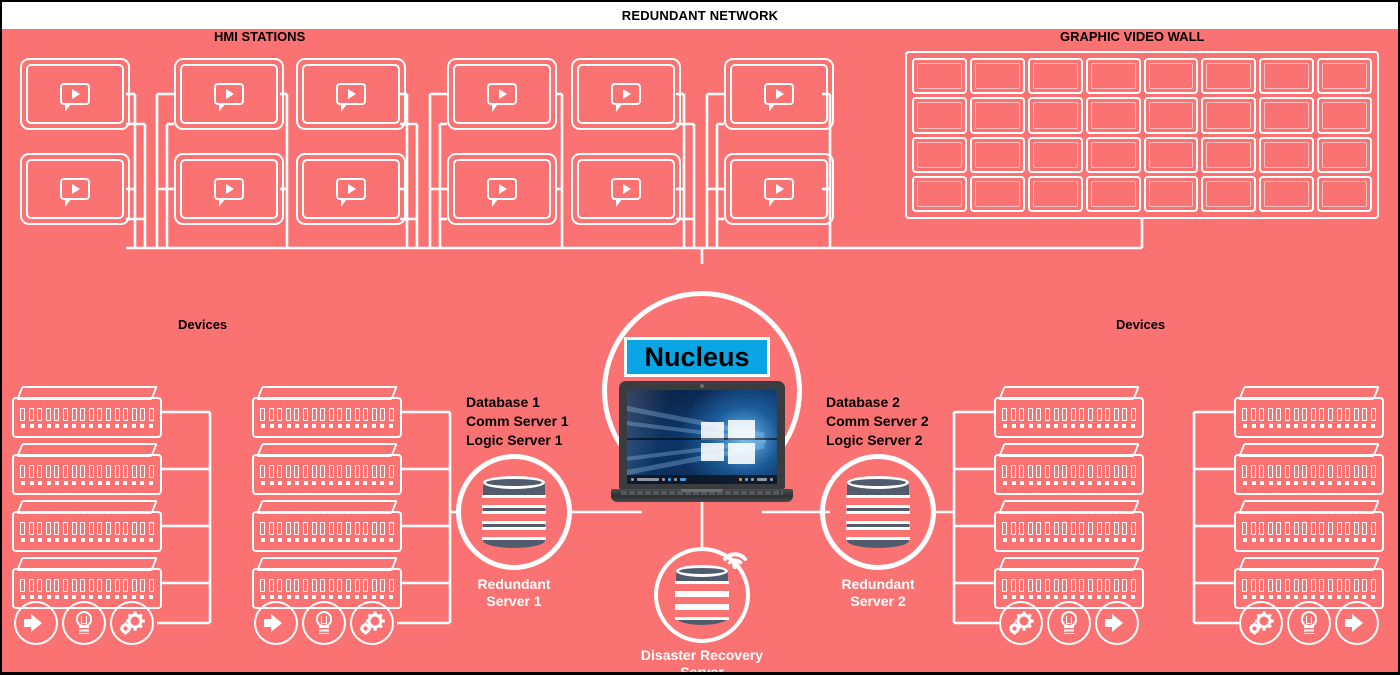 The image size is (1400, 675). Describe the element at coordinates (1069, 531) in the screenshot. I see `switch-front-panel` at that location.